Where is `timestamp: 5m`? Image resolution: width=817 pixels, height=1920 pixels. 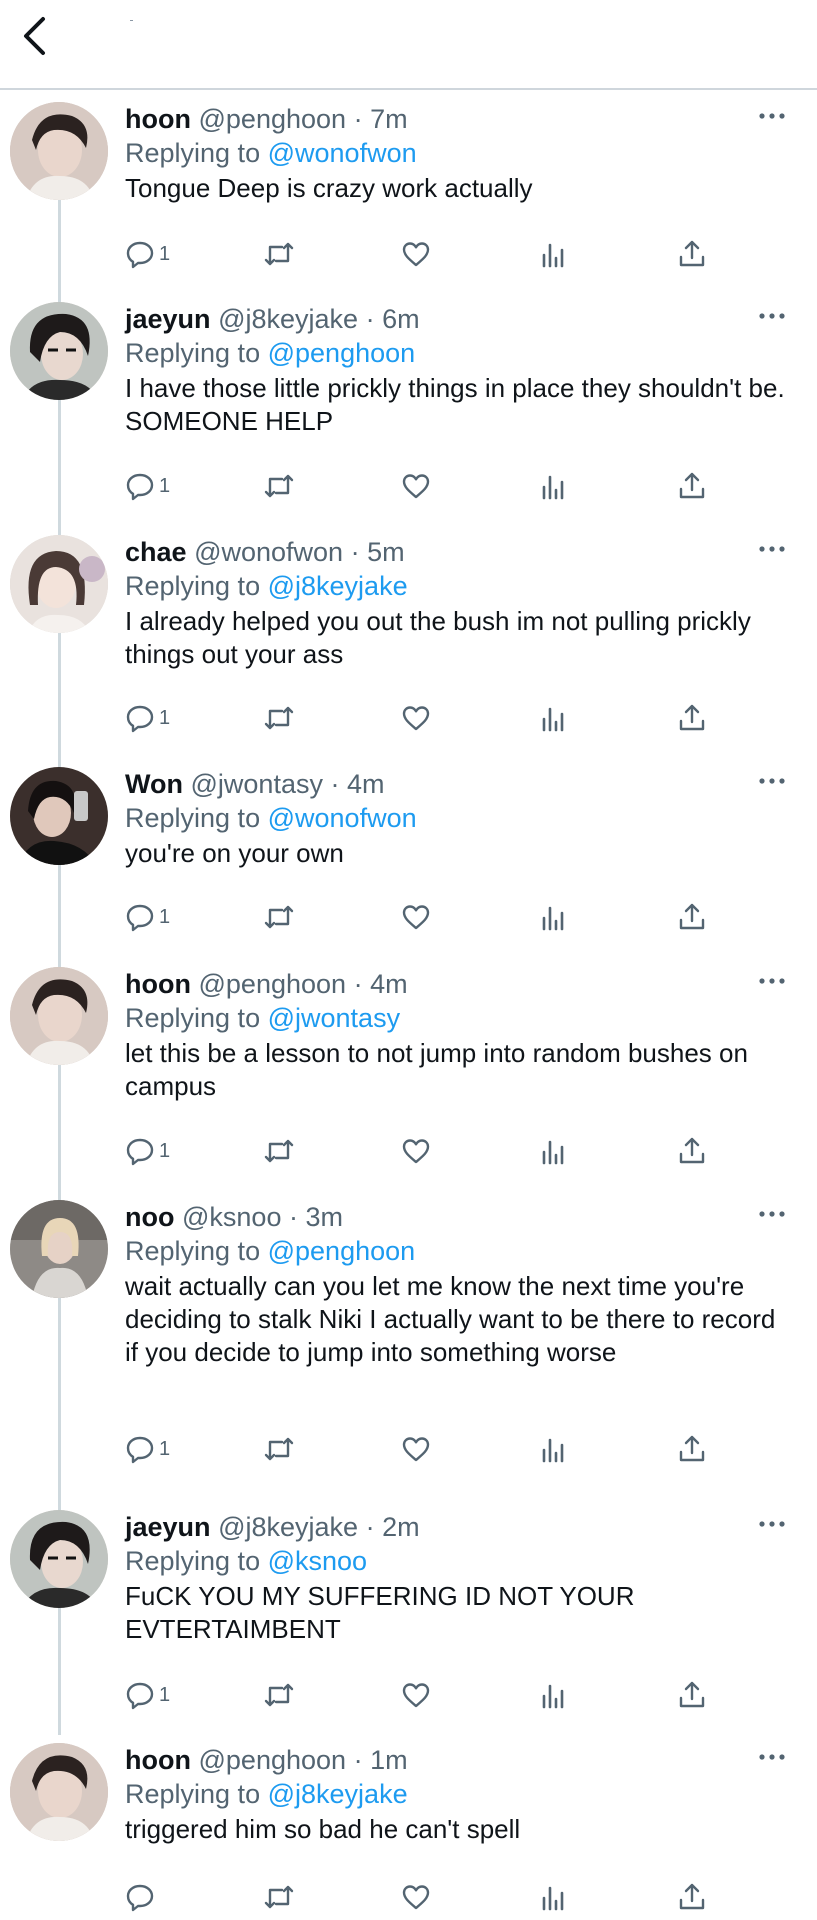
timestamp: 5m is located at coordinates (386, 552).